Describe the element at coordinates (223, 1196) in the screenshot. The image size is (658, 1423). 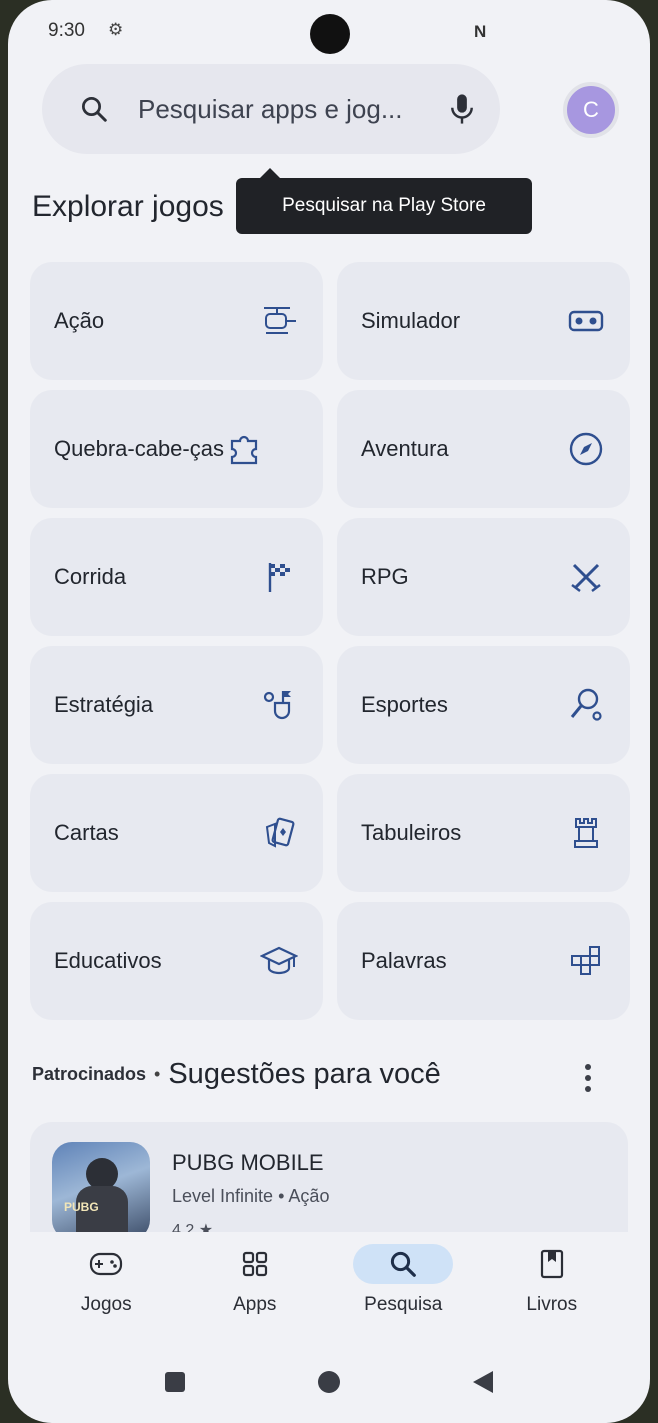
I see `app-developer: Level Infinite` at that location.